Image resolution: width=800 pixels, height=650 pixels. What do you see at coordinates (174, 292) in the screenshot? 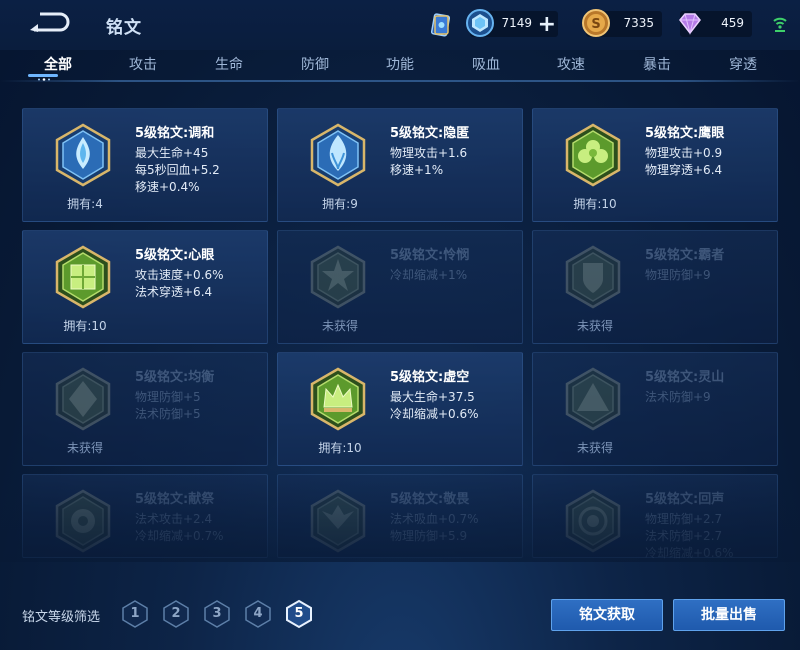
I see `rune-stat: 法术穿透+6.4` at bounding box center [174, 292].